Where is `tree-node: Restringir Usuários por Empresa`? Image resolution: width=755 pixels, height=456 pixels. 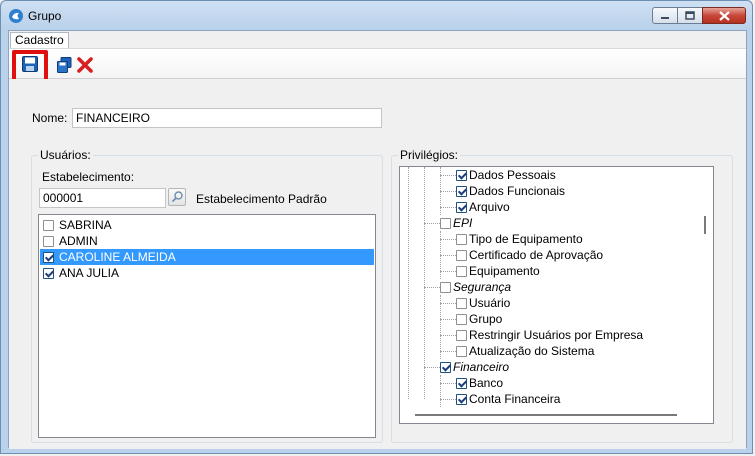 tree-node: Restringir Usuários por Empresa is located at coordinates (549, 335).